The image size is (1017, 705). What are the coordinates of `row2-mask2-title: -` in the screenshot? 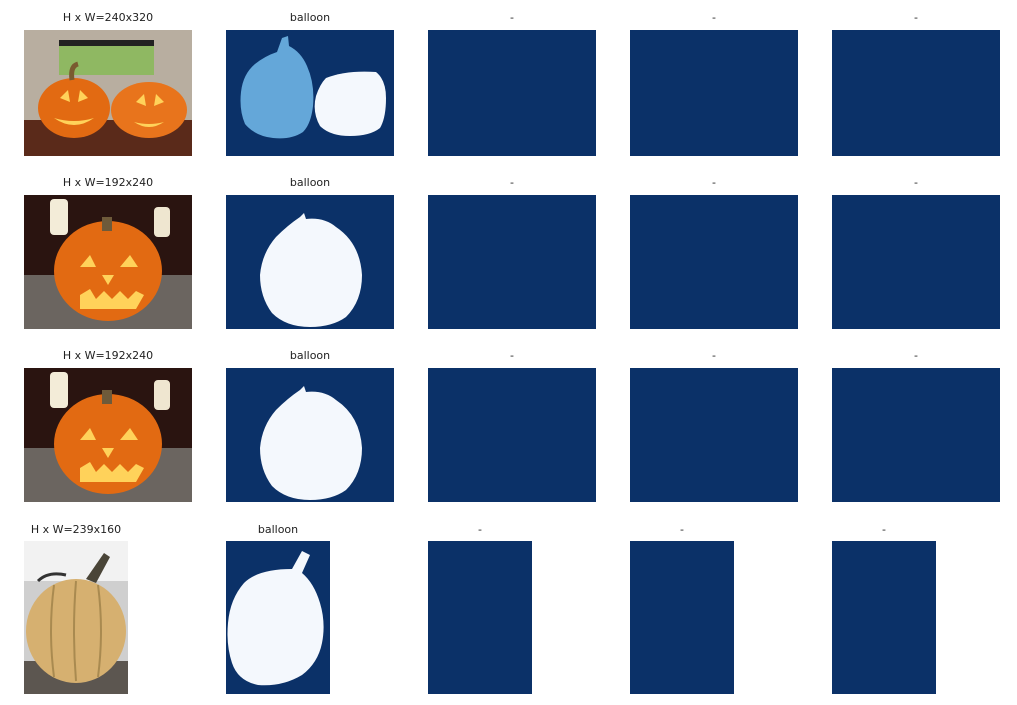 It's located at (512, 182).